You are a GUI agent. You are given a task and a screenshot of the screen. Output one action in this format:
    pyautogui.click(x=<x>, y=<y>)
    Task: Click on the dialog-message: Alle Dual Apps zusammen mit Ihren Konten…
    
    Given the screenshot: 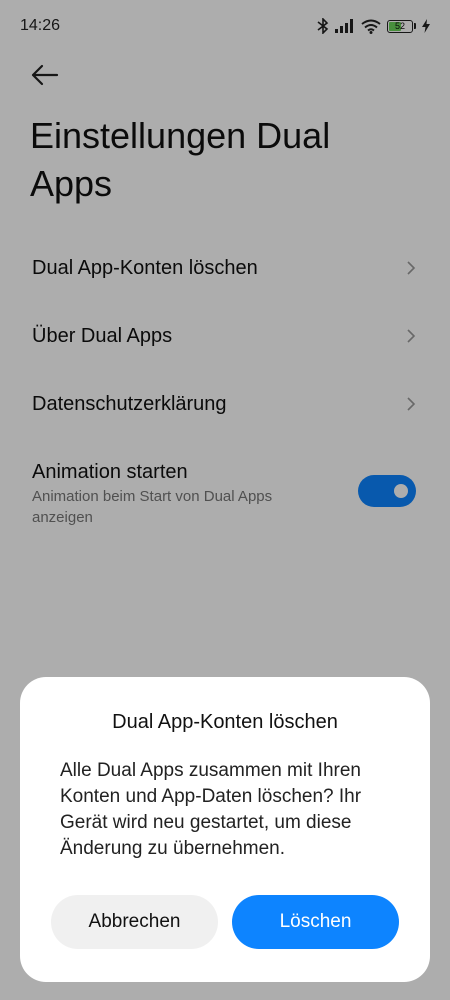 What is the action you would take?
    pyautogui.click(x=211, y=809)
    